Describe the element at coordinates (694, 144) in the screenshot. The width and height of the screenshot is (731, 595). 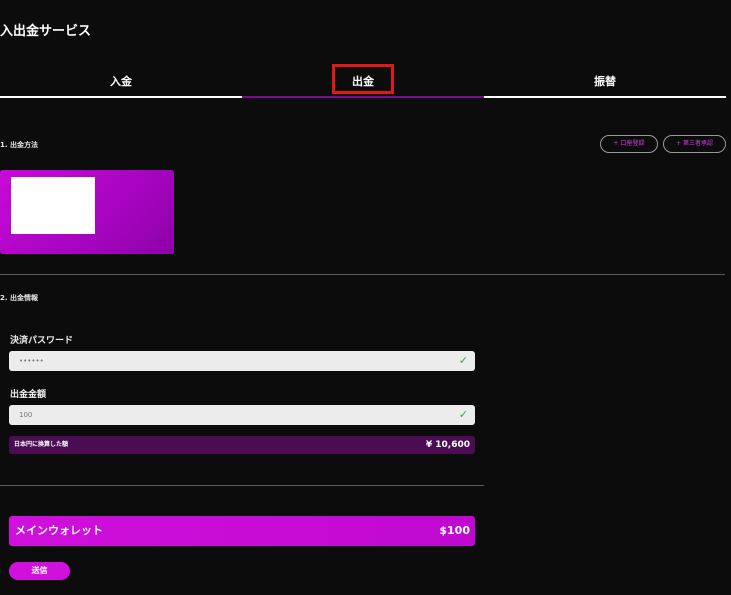
I see `third-party-button: + 第三者承認` at that location.